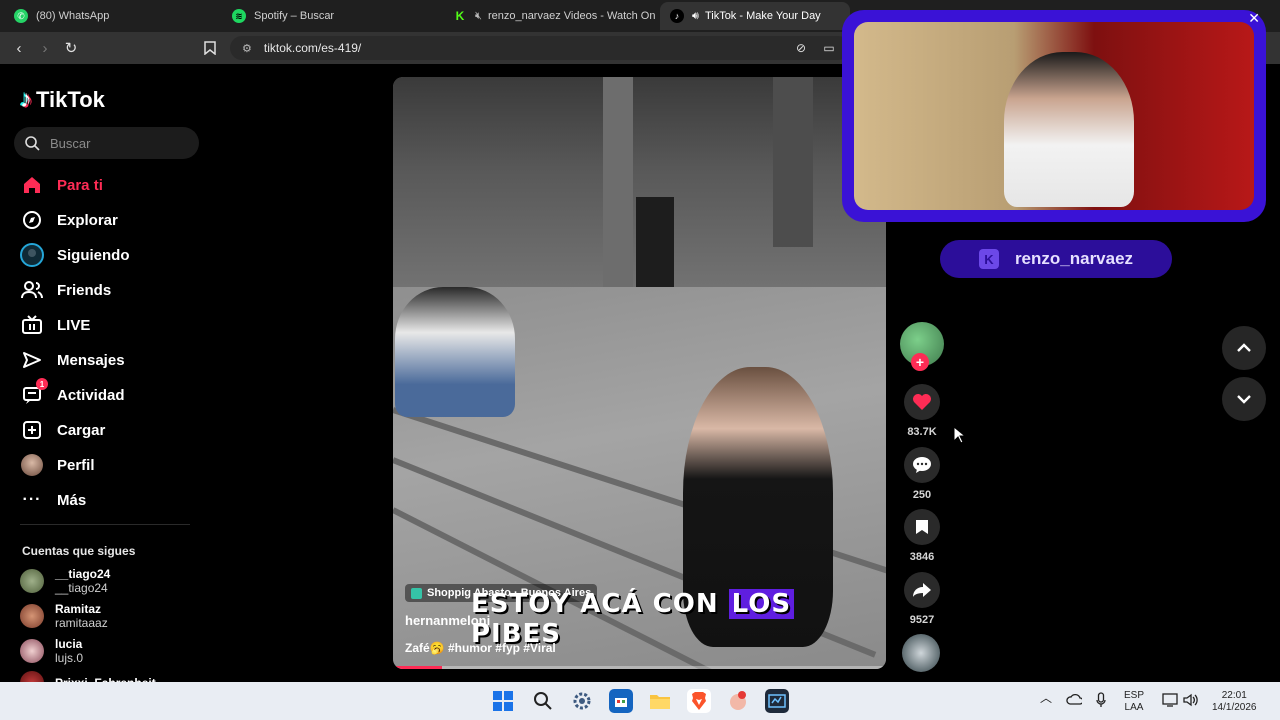 The height and width of the screenshot is (720, 1280). What do you see at coordinates (62, 430) in the screenshot?
I see `nav-cargar: Cargar` at bounding box center [62, 430].